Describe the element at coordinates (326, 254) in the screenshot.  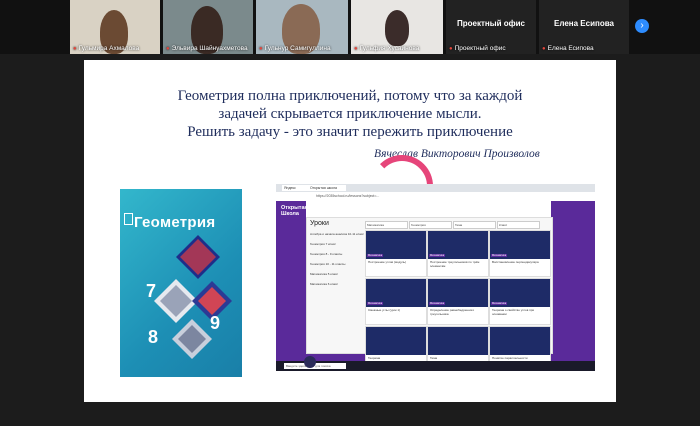
I see `side-item: Геометрия 8 - 9 классы` at that location.